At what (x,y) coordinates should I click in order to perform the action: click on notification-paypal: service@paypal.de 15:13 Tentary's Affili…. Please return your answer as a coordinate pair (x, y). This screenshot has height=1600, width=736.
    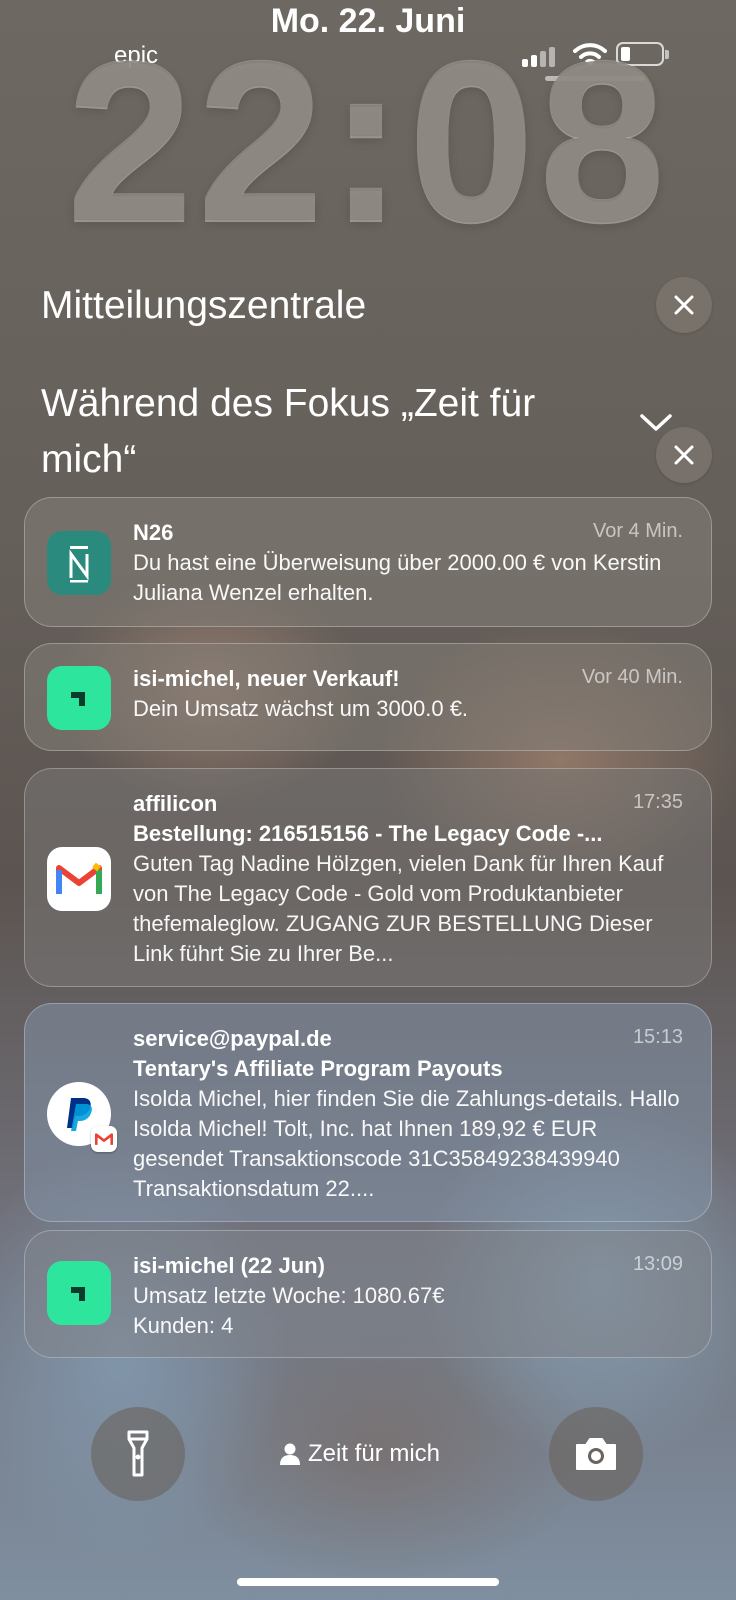
    Looking at the image, I should click on (368, 1112).